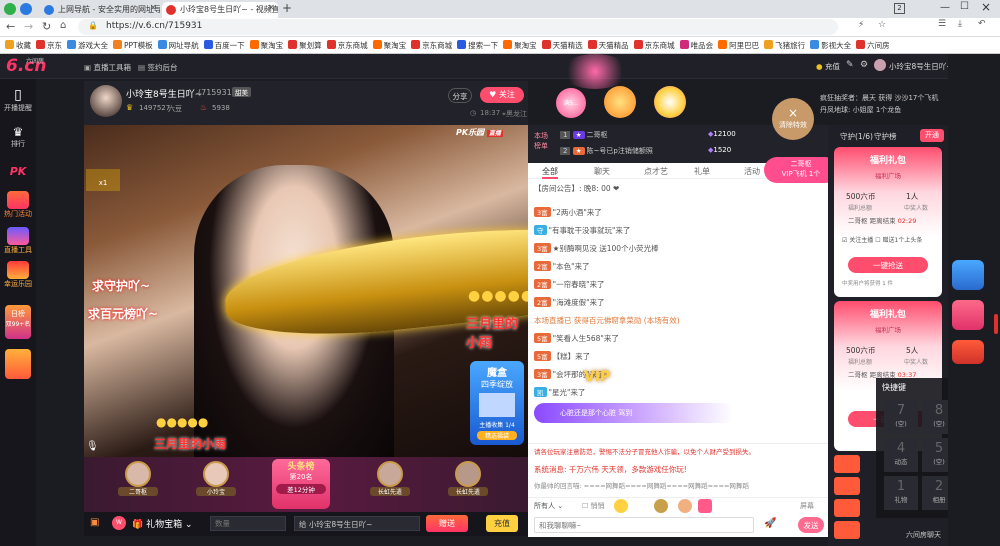 This screenshot has width=1000, height=546. Describe the element at coordinates (224, 45) in the screenshot. I see `bookmark-item: 百度一下` at that location.